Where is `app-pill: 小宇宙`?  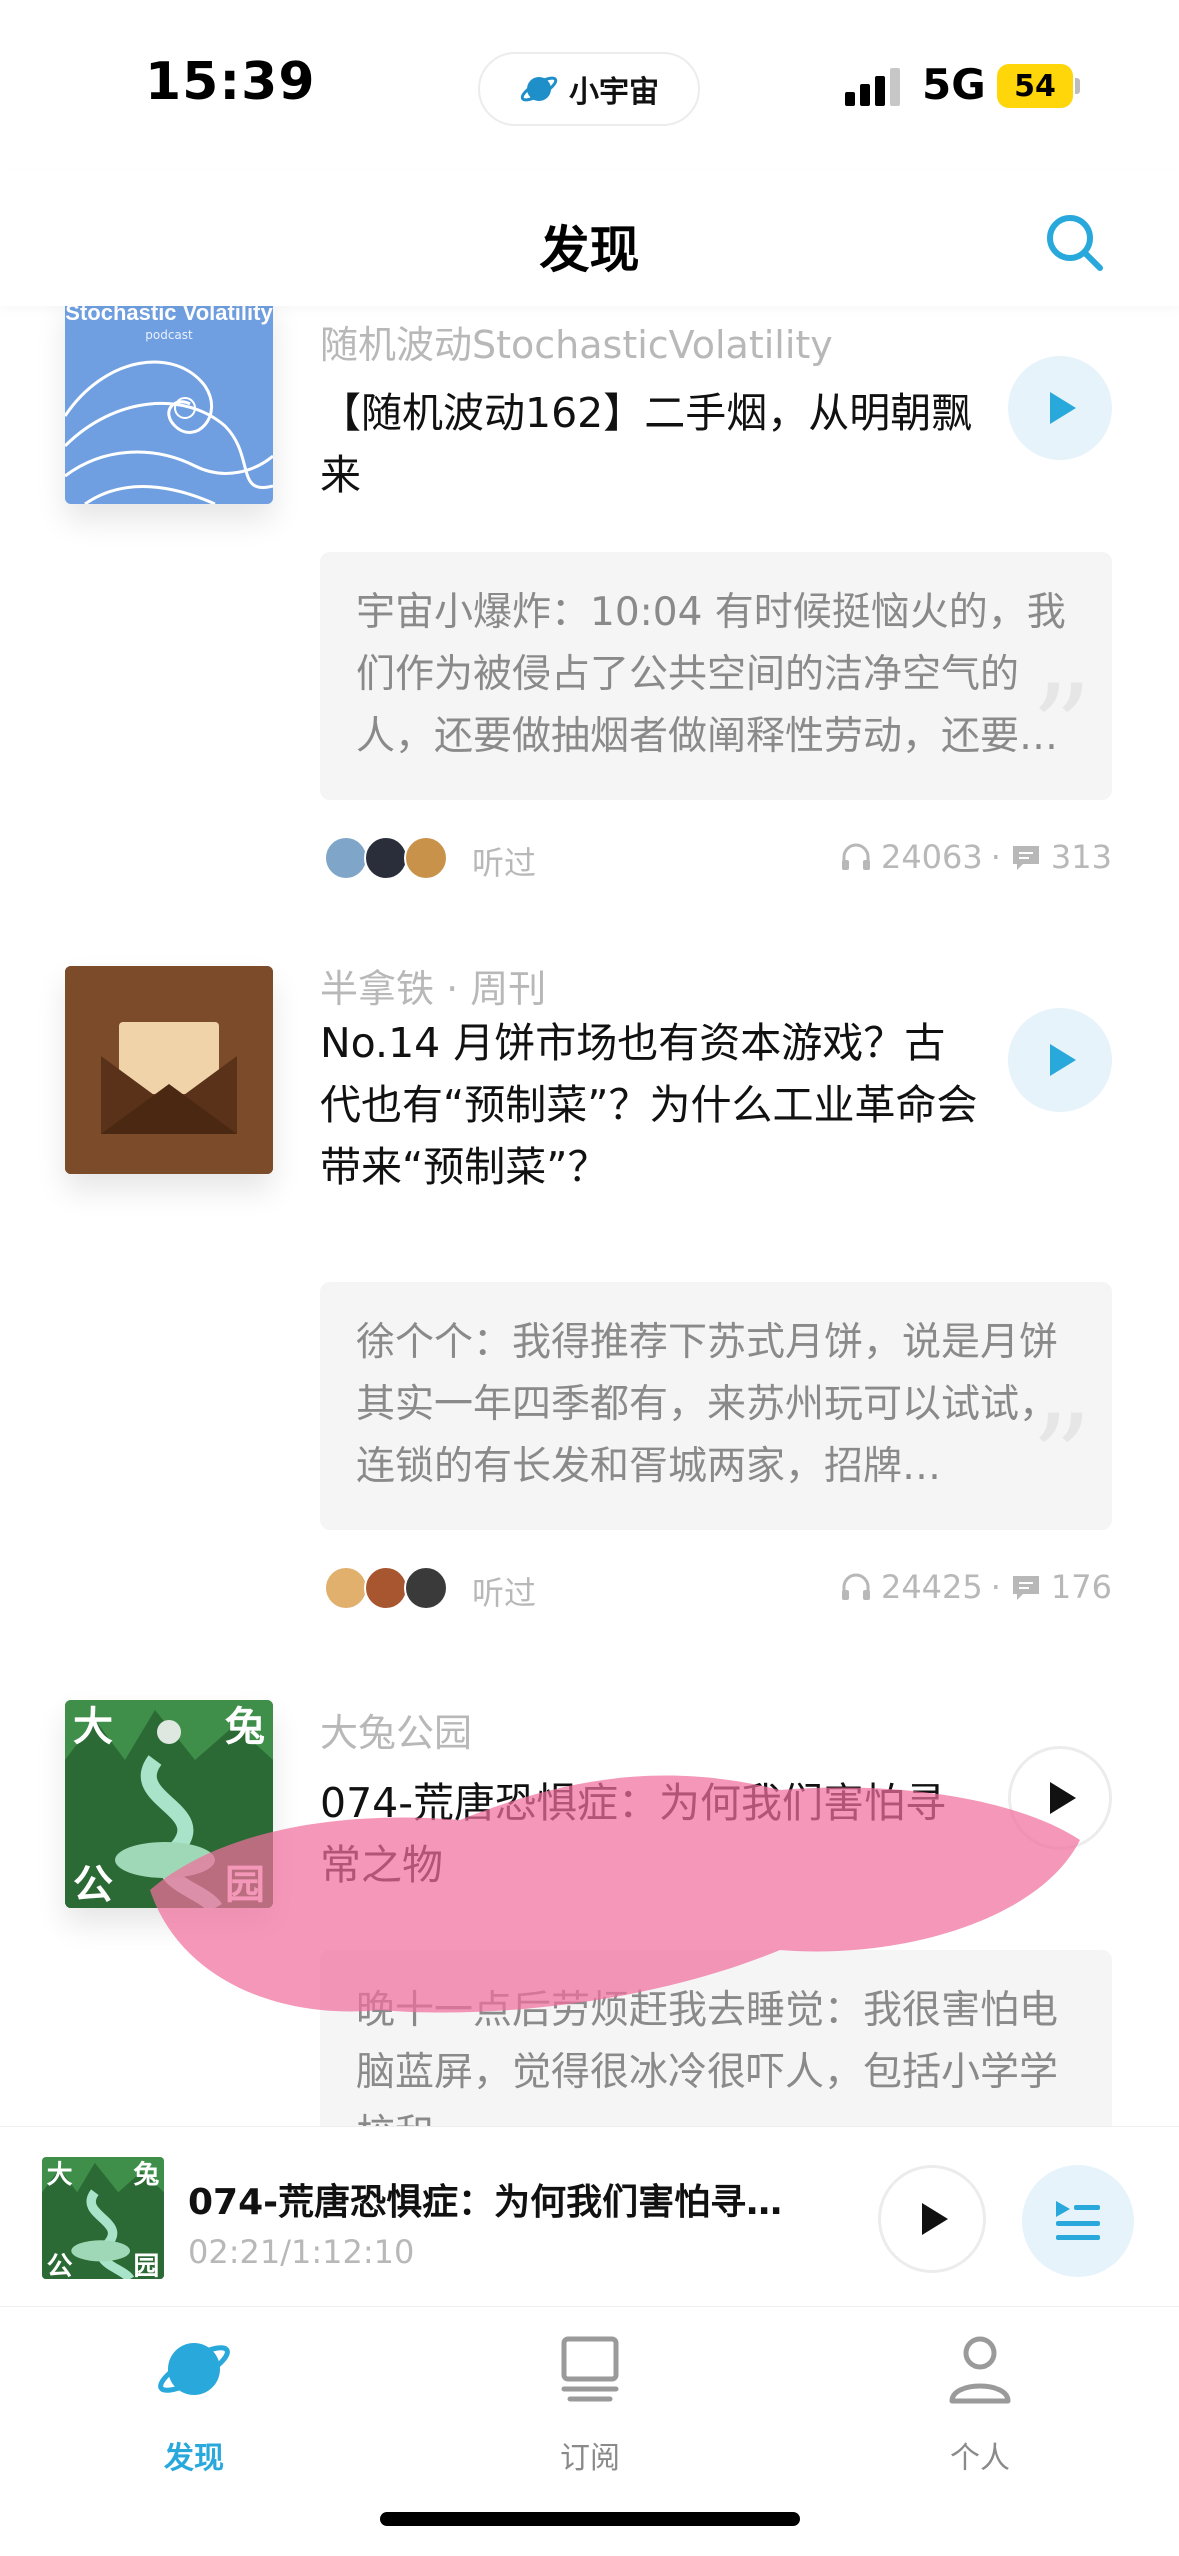 app-pill: 小宇宙 is located at coordinates (589, 89).